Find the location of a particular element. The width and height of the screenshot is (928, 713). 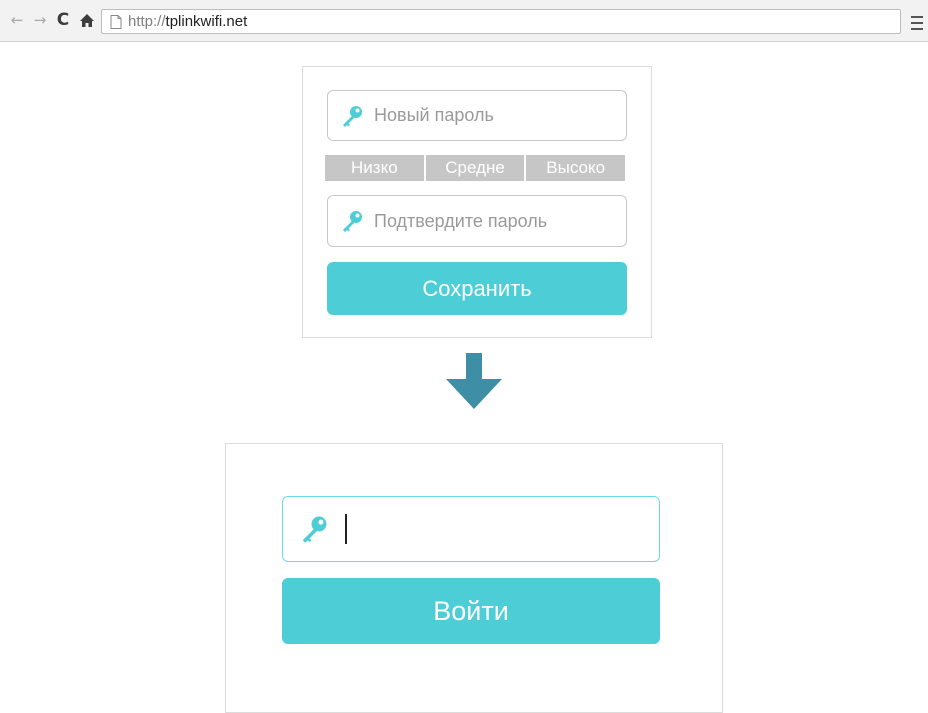

reload-icon: C is located at coordinates (63, 20).